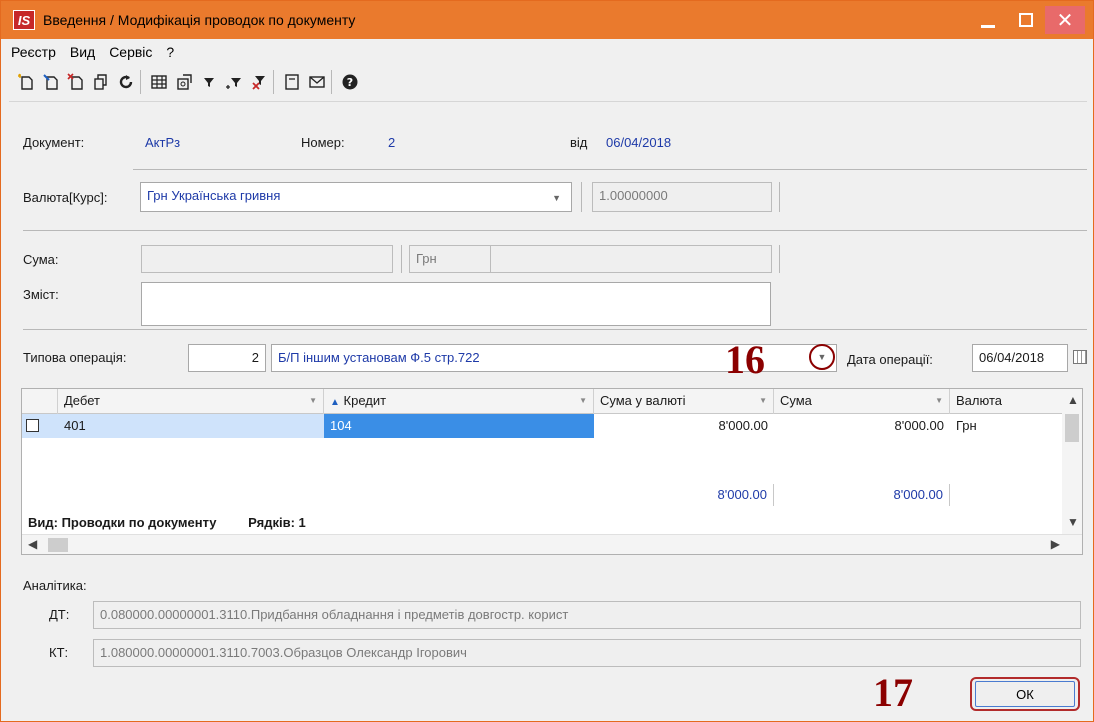  What do you see at coordinates (365, 400) in the screenshot?
I see `grid-header-credit-label: Кредит` at bounding box center [365, 400].